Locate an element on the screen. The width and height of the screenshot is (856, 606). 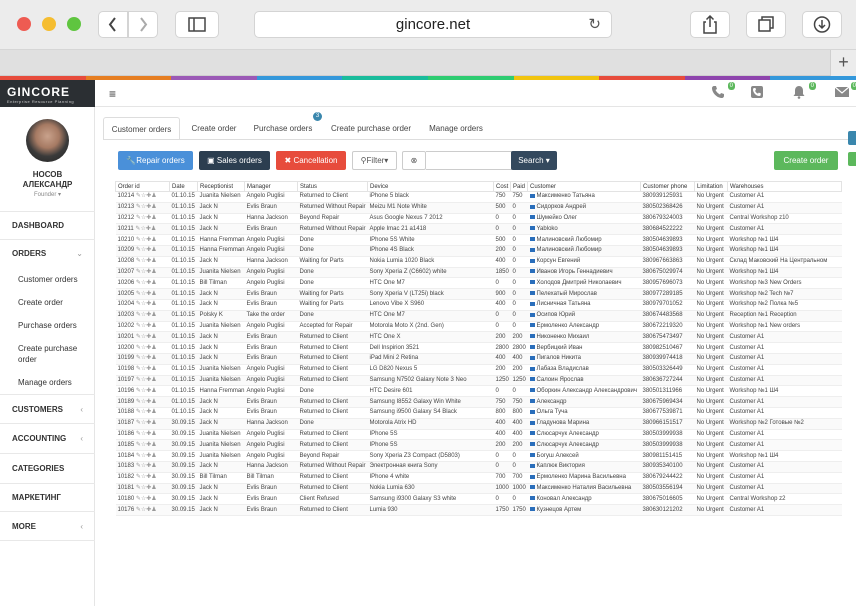
downloads-button is located at coordinates (822, 24).